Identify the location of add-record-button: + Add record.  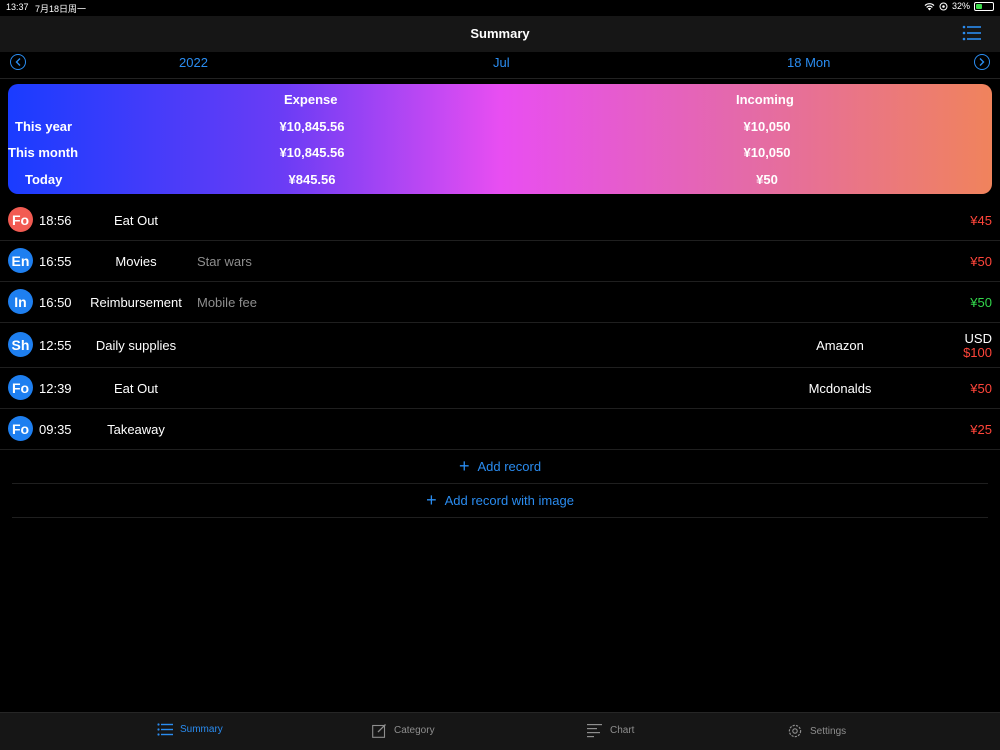
(500, 467).